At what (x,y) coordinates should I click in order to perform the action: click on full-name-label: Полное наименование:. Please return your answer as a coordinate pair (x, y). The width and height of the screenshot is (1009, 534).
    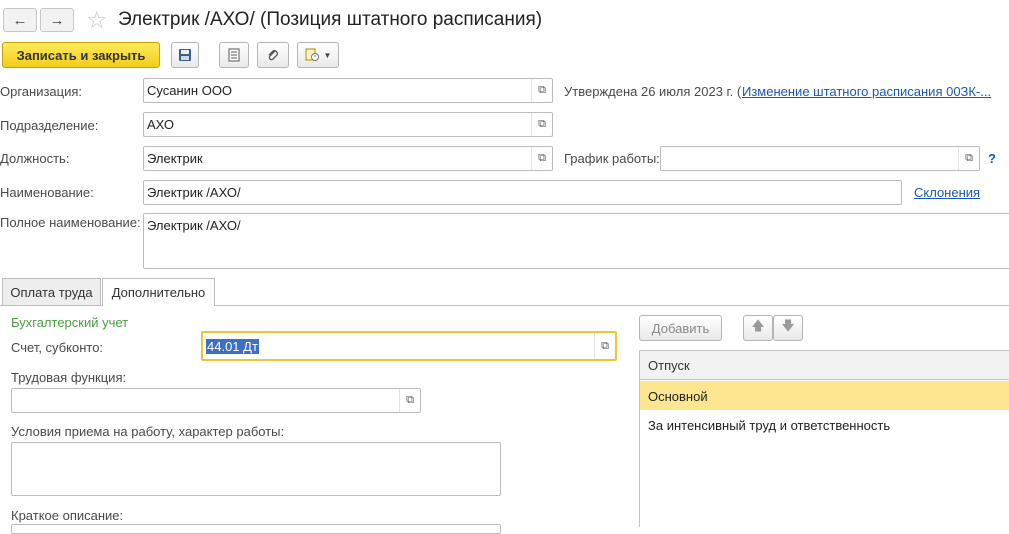
    Looking at the image, I should click on (70, 222).